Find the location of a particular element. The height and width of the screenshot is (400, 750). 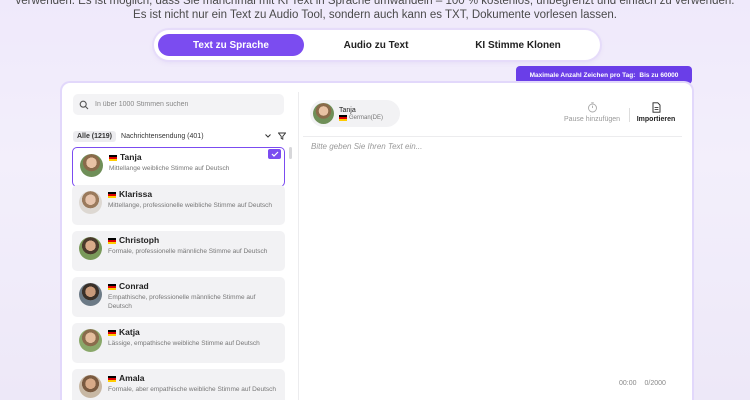

tab-voice-clone: KI Stimme Klonen is located at coordinates (518, 45).